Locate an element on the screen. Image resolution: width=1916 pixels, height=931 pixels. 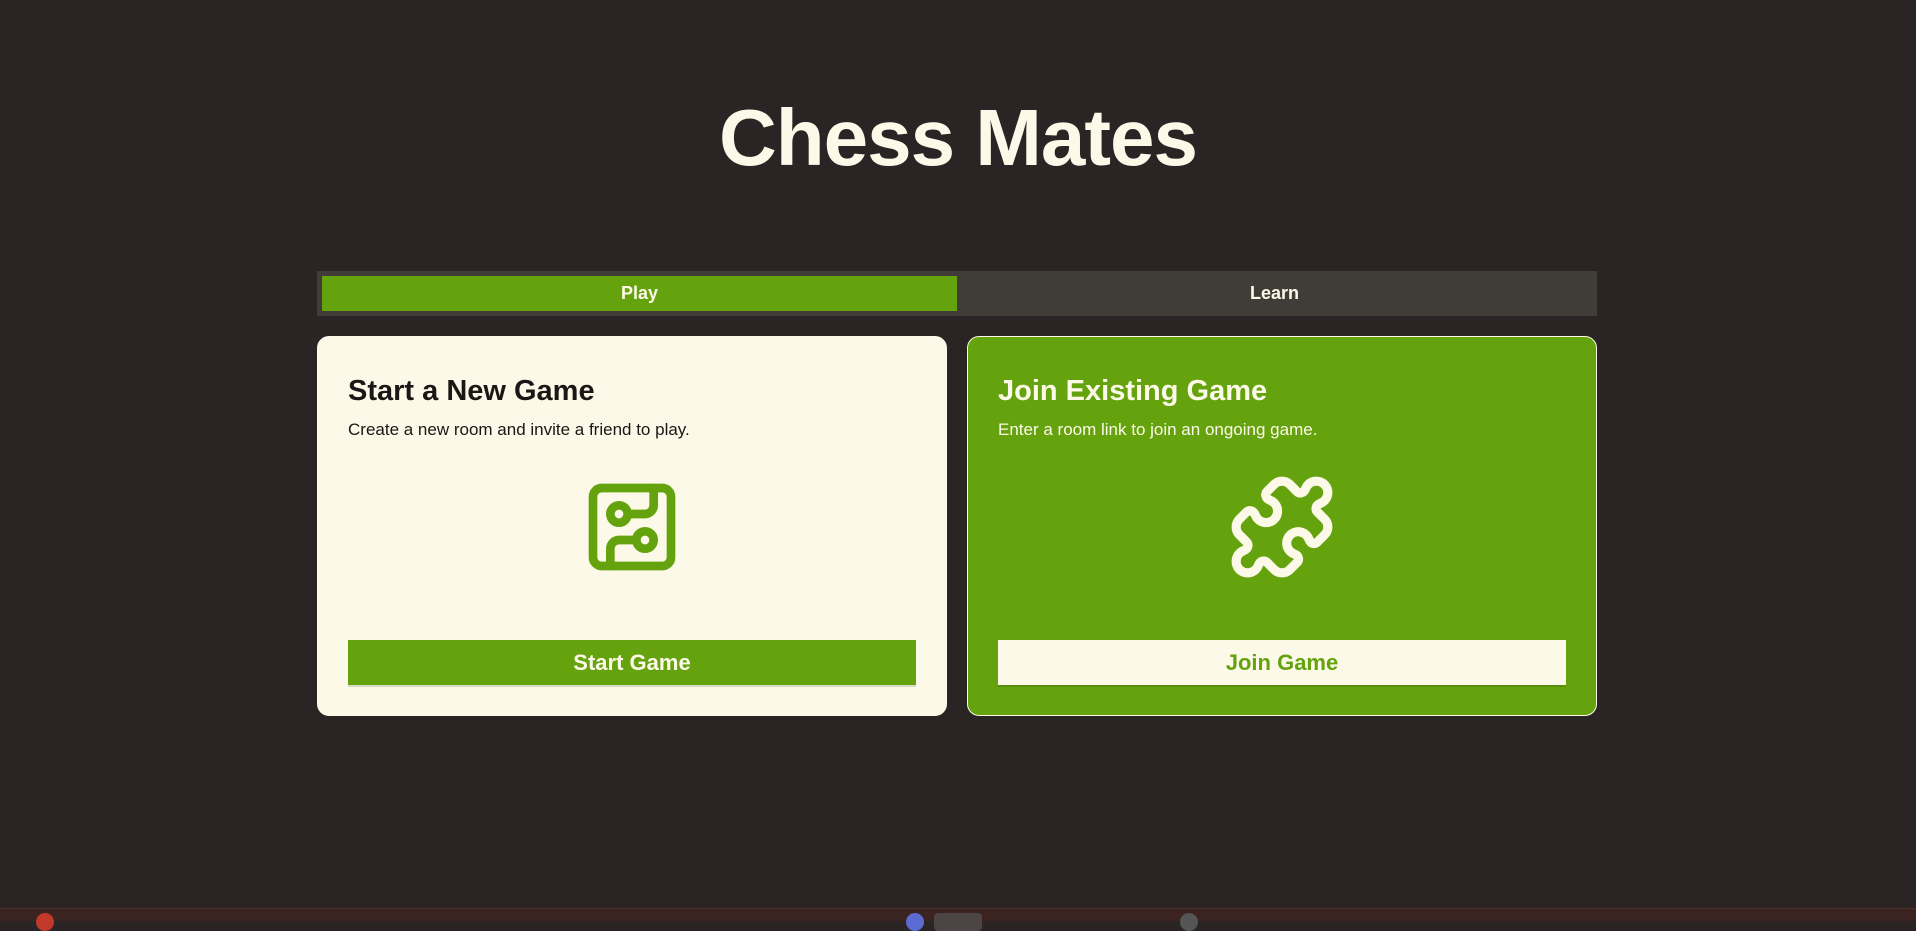
join-game-heading: Join Existing Game is located at coordinates (1133, 391).